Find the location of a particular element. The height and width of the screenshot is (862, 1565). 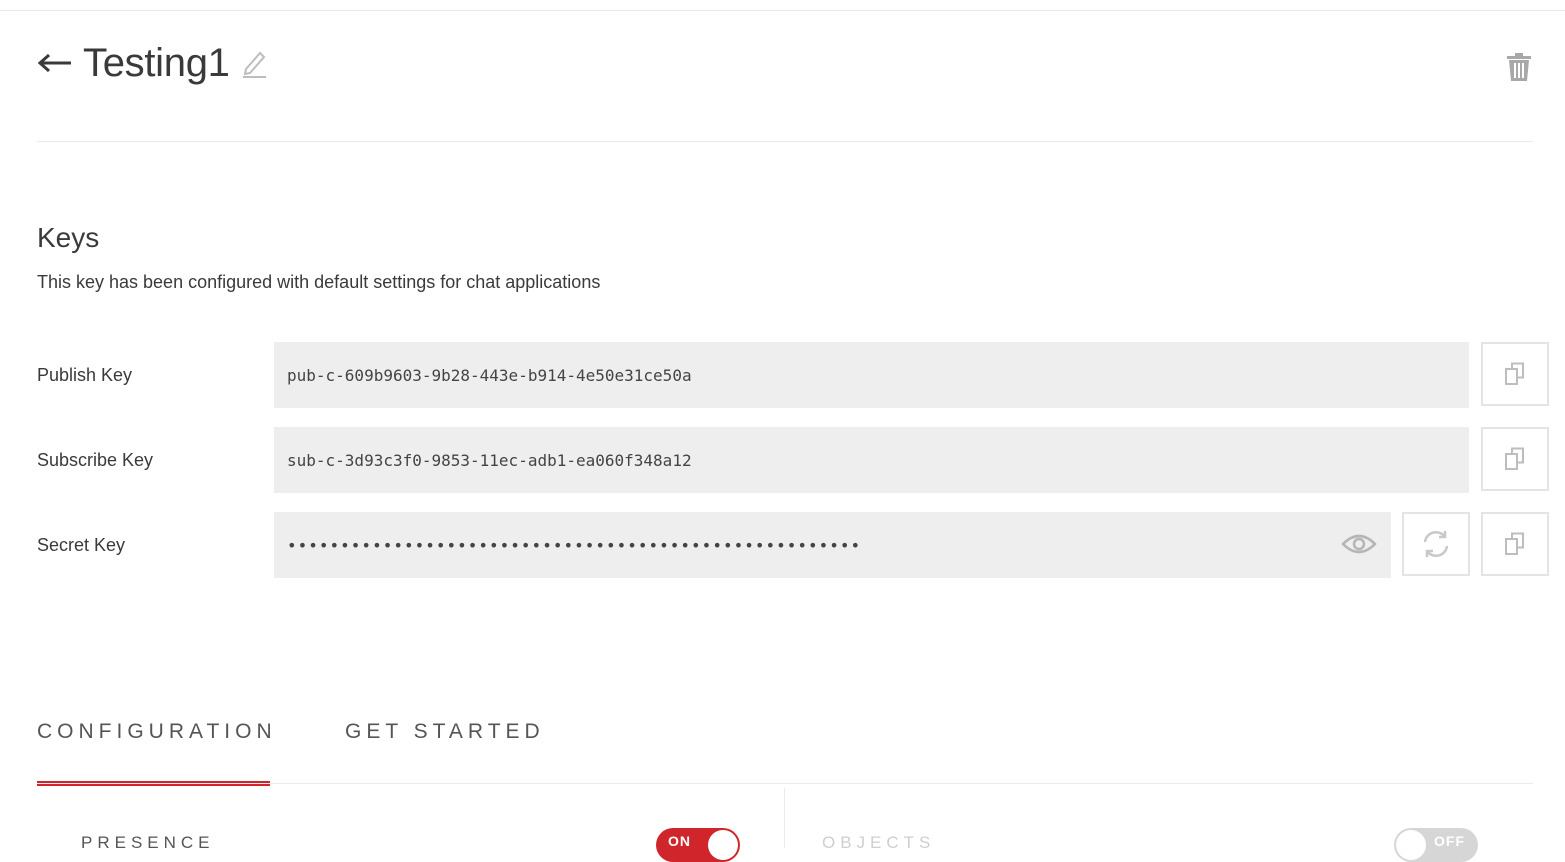

trash-icon is located at coordinates (1519, 67).